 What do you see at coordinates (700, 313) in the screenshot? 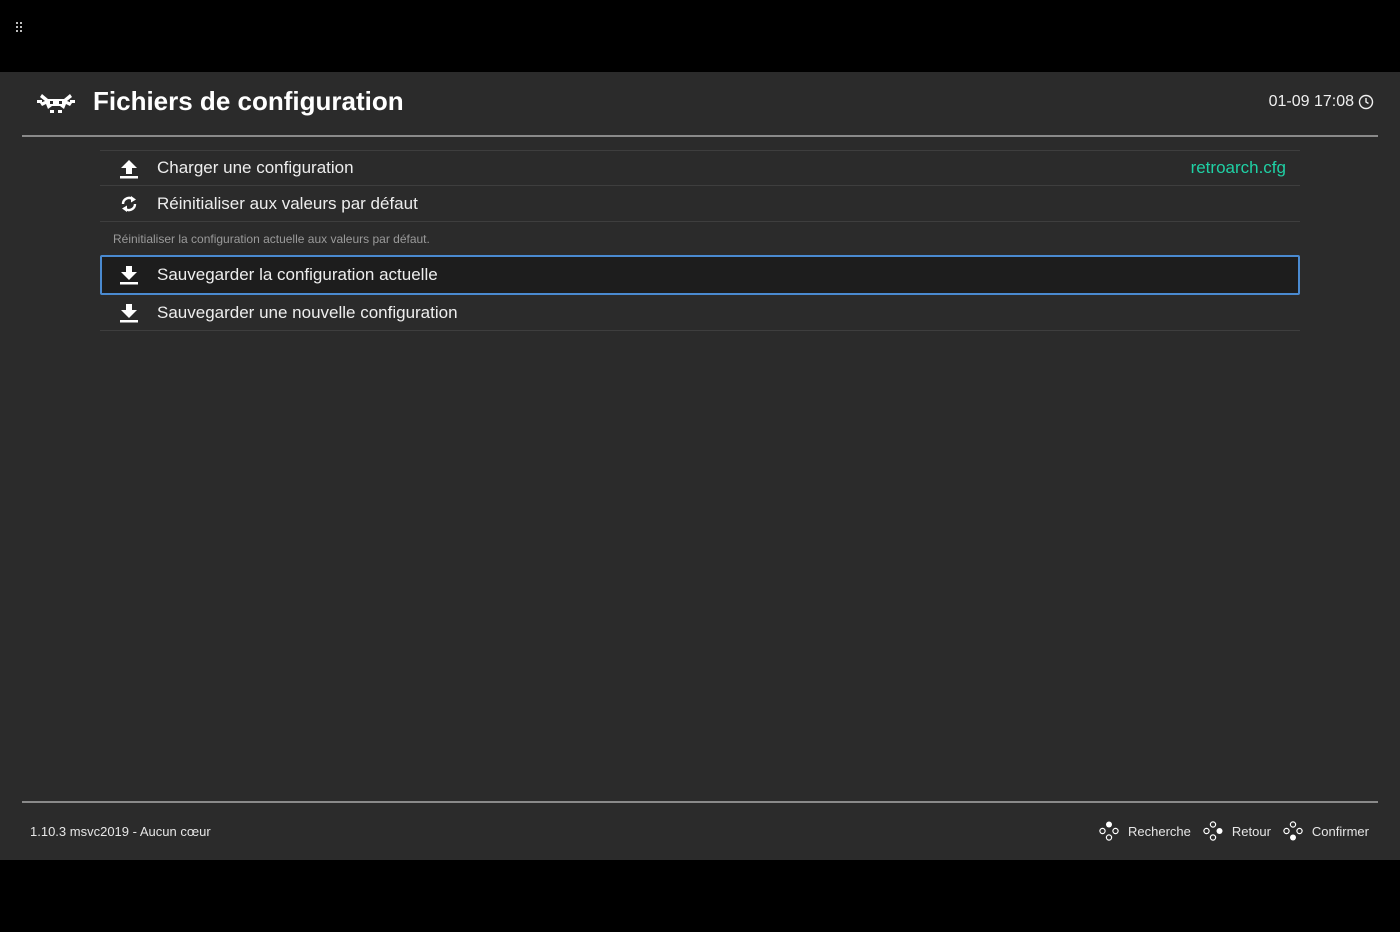
I see `menu-item-save-new-config: Sauvegarder une nouvelle configuration` at bounding box center [700, 313].